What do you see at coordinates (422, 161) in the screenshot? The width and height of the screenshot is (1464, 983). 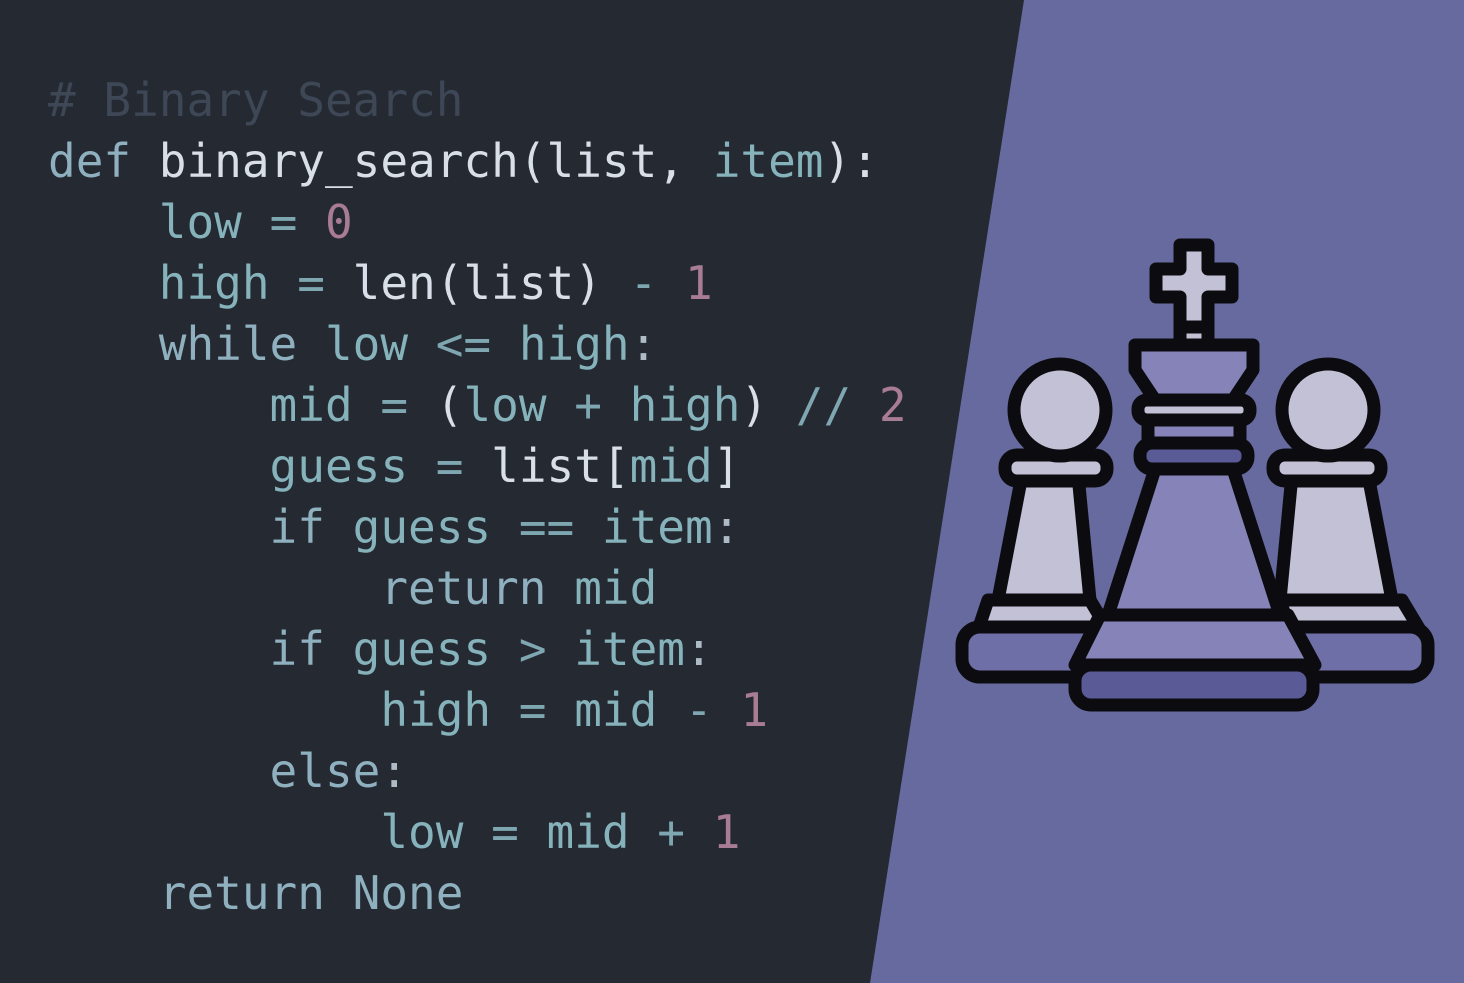 I see `code-token-name: binary_search(list,` at bounding box center [422, 161].